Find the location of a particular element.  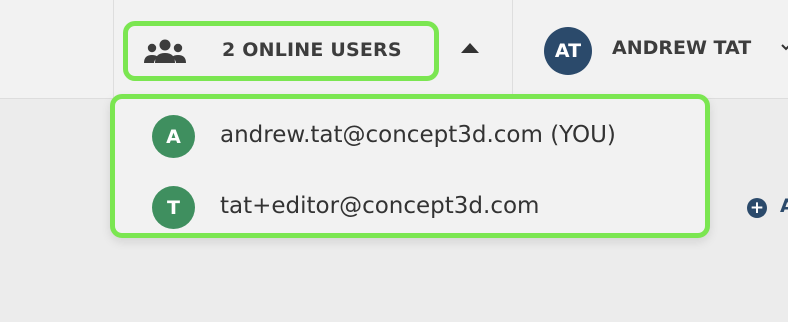

user-email: andrew.tat@concept3d.com (YOU) is located at coordinates (418, 135).